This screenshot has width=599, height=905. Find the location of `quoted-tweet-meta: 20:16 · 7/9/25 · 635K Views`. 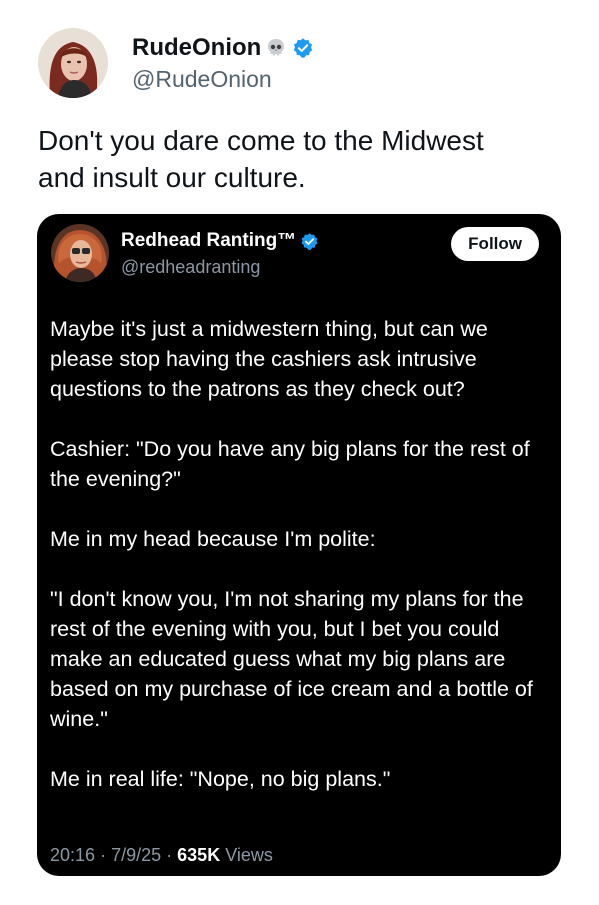

quoted-tweet-meta: 20:16 · 7/9/25 · 635K Views is located at coordinates (161, 855).